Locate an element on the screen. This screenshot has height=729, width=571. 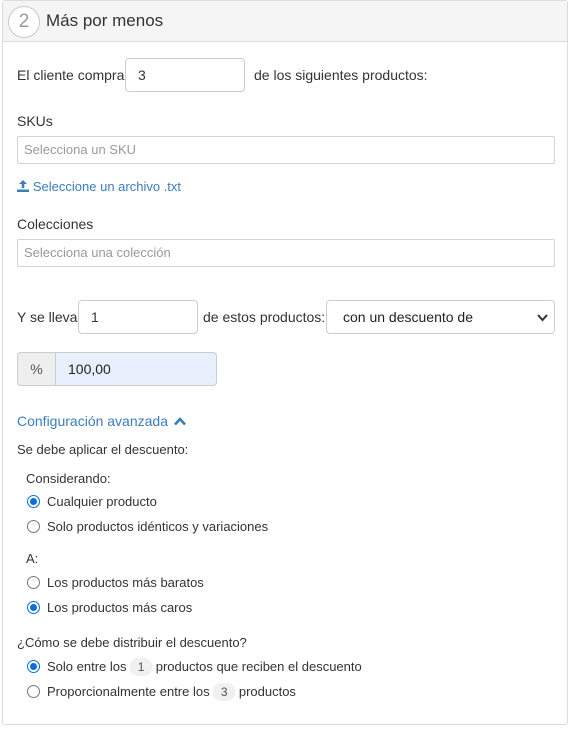
radio-most-expensive-label: Los productos más caros is located at coordinates (119, 607).